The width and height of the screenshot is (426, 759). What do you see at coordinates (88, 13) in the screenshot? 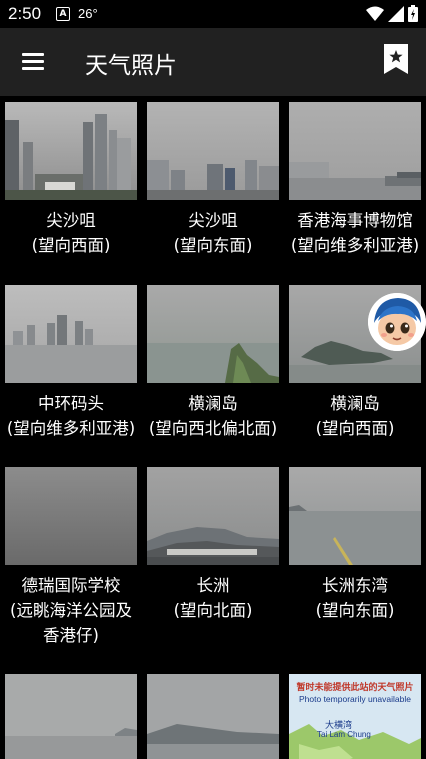
I see `status-temperature: 26°` at bounding box center [88, 13].